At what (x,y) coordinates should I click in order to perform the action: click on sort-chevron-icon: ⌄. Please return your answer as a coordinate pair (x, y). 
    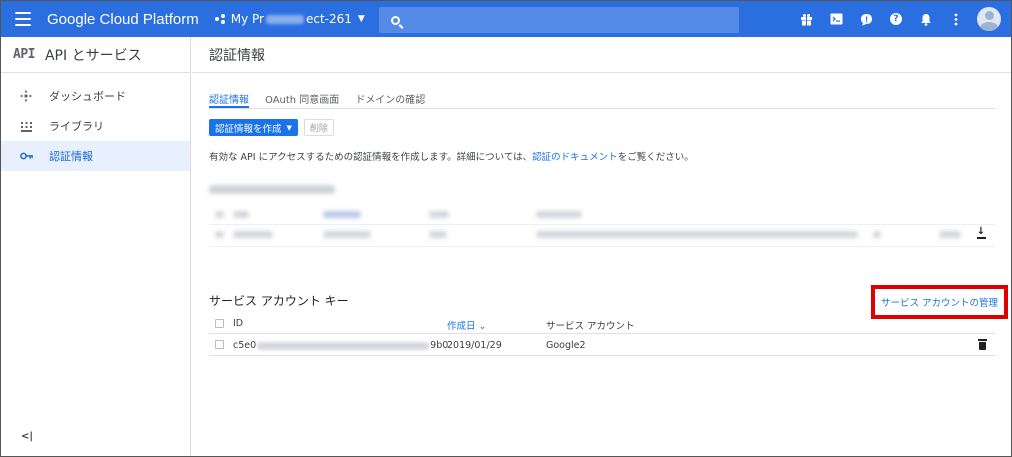
    Looking at the image, I should click on (482, 326).